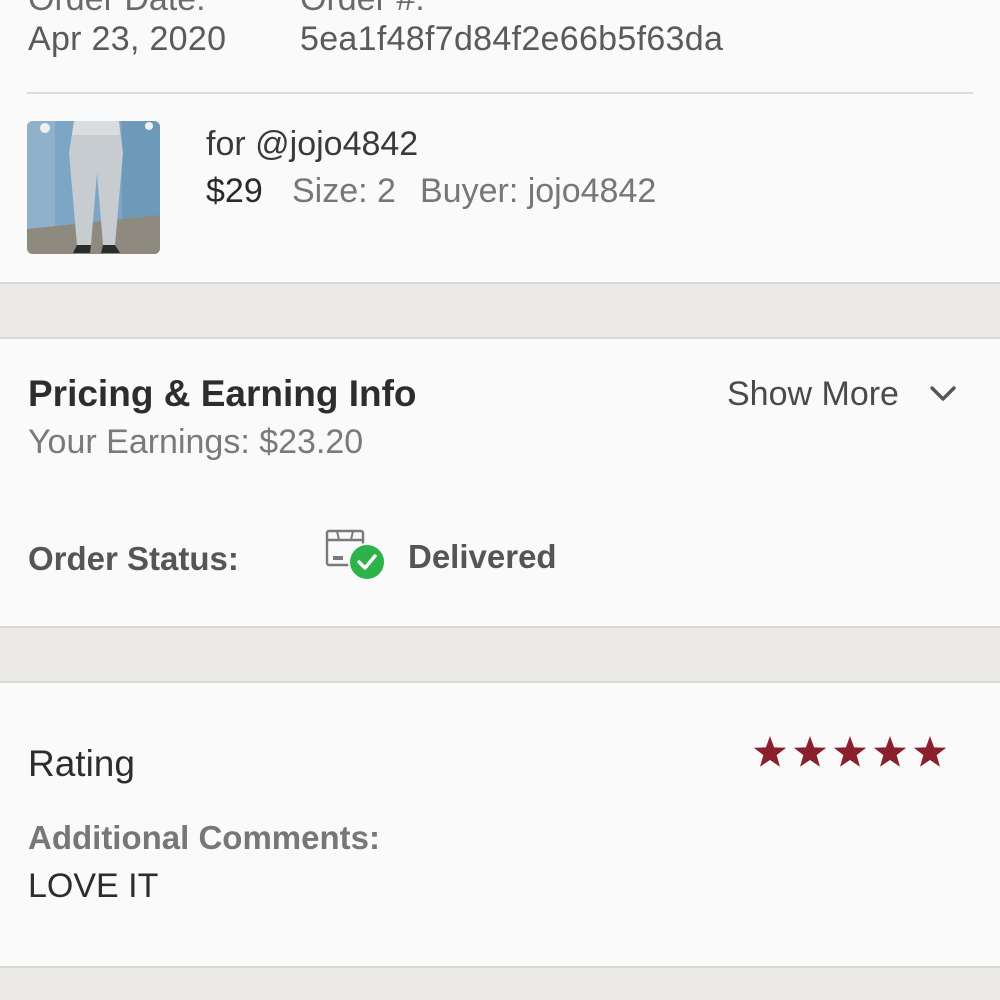 The width and height of the screenshot is (1000, 1000). I want to click on item-photo, so click(93, 187).